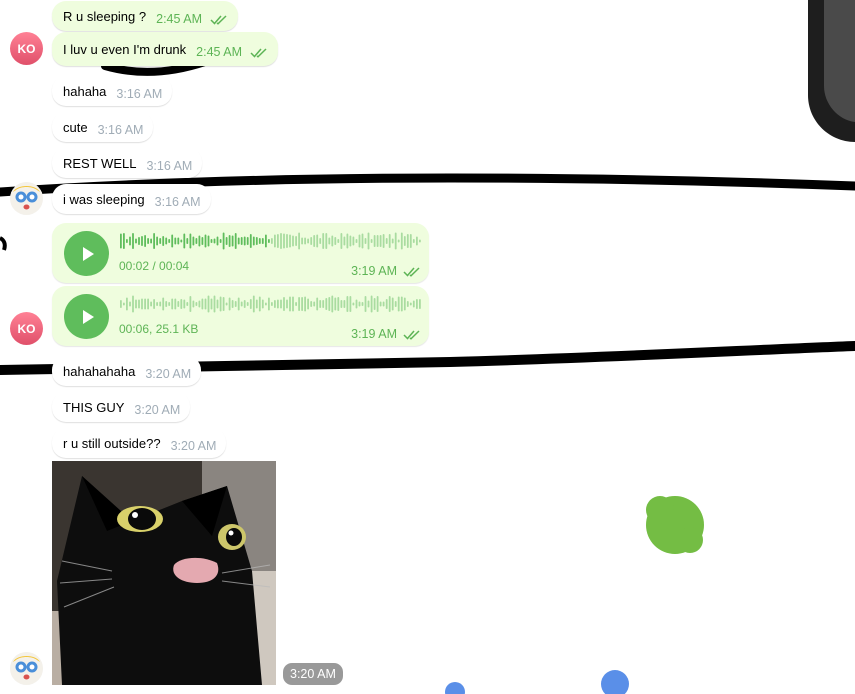  Describe the element at coordinates (240, 316) in the screenshot. I see `voice-message: 00:06, 25.1 KB 3:19 AM` at that location.